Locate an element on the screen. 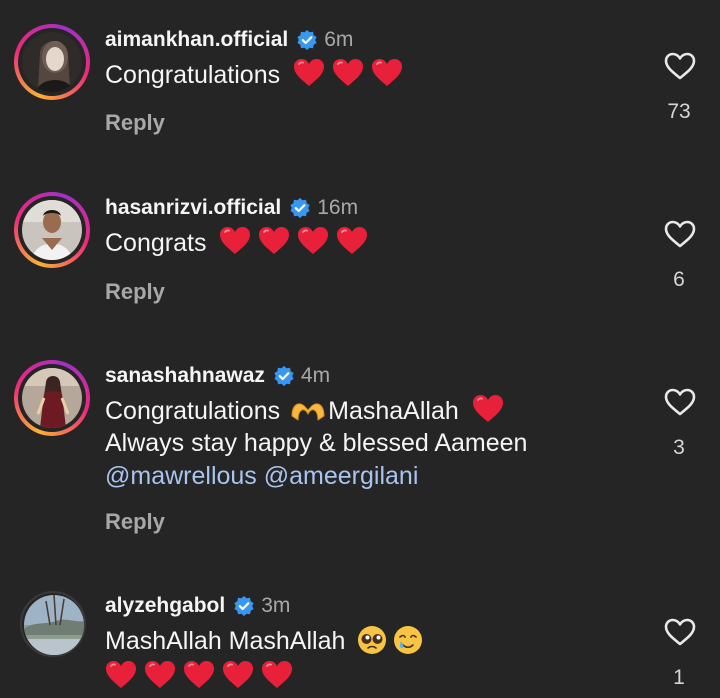  heart-hands-emoji is located at coordinates (308, 412).